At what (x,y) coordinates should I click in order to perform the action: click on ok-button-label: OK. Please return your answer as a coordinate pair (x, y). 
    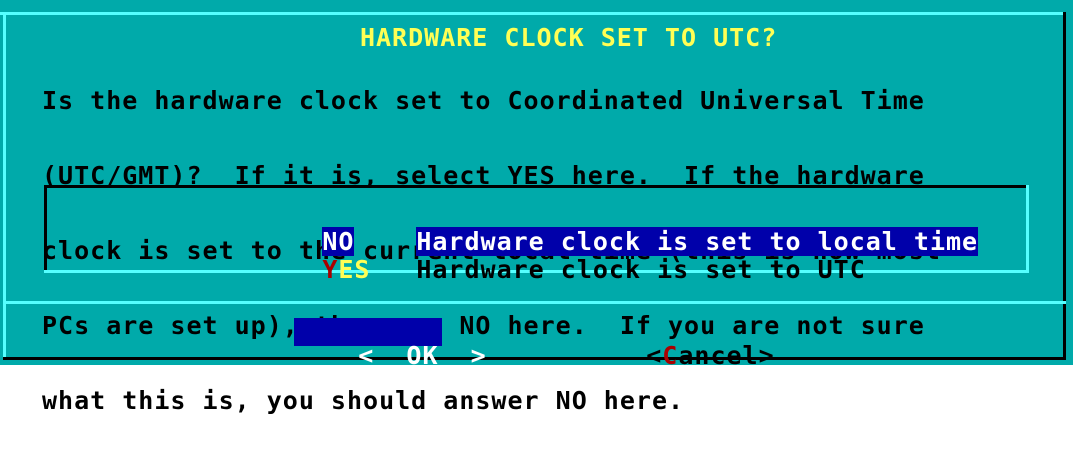
    Looking at the image, I should click on (422, 355).